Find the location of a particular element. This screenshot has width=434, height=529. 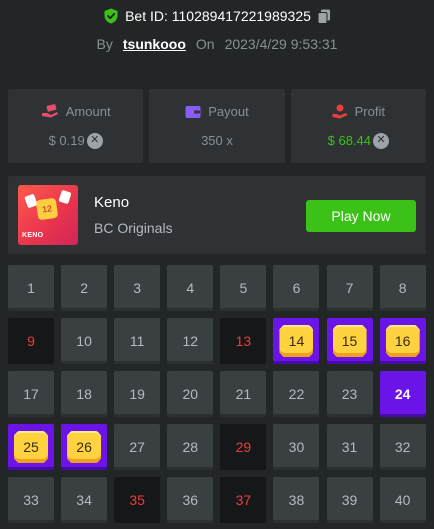

keno-cell: 13 is located at coordinates (243, 341).